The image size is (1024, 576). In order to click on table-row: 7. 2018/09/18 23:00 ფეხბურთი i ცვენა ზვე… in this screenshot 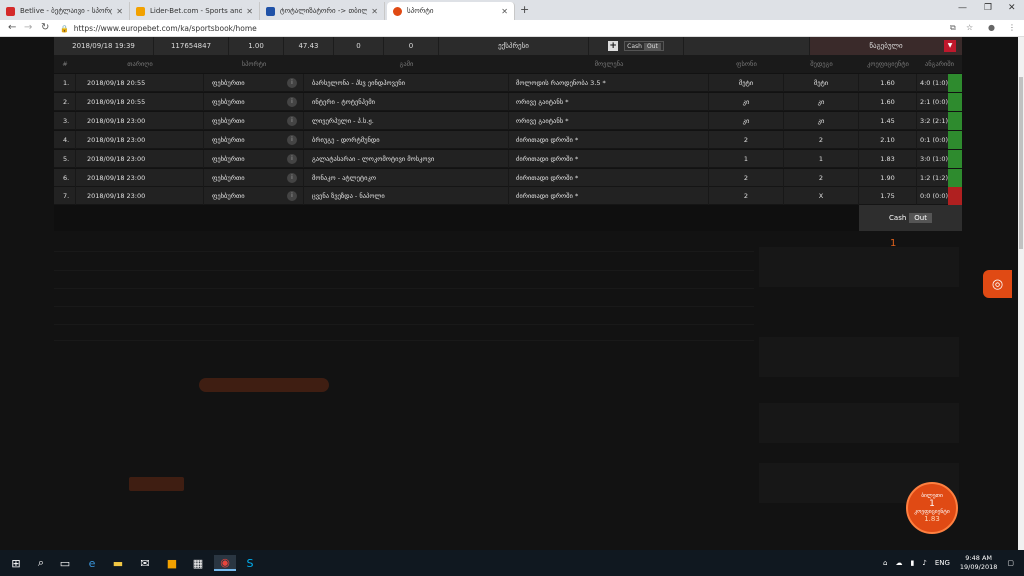, I will do `click(508, 196)`.